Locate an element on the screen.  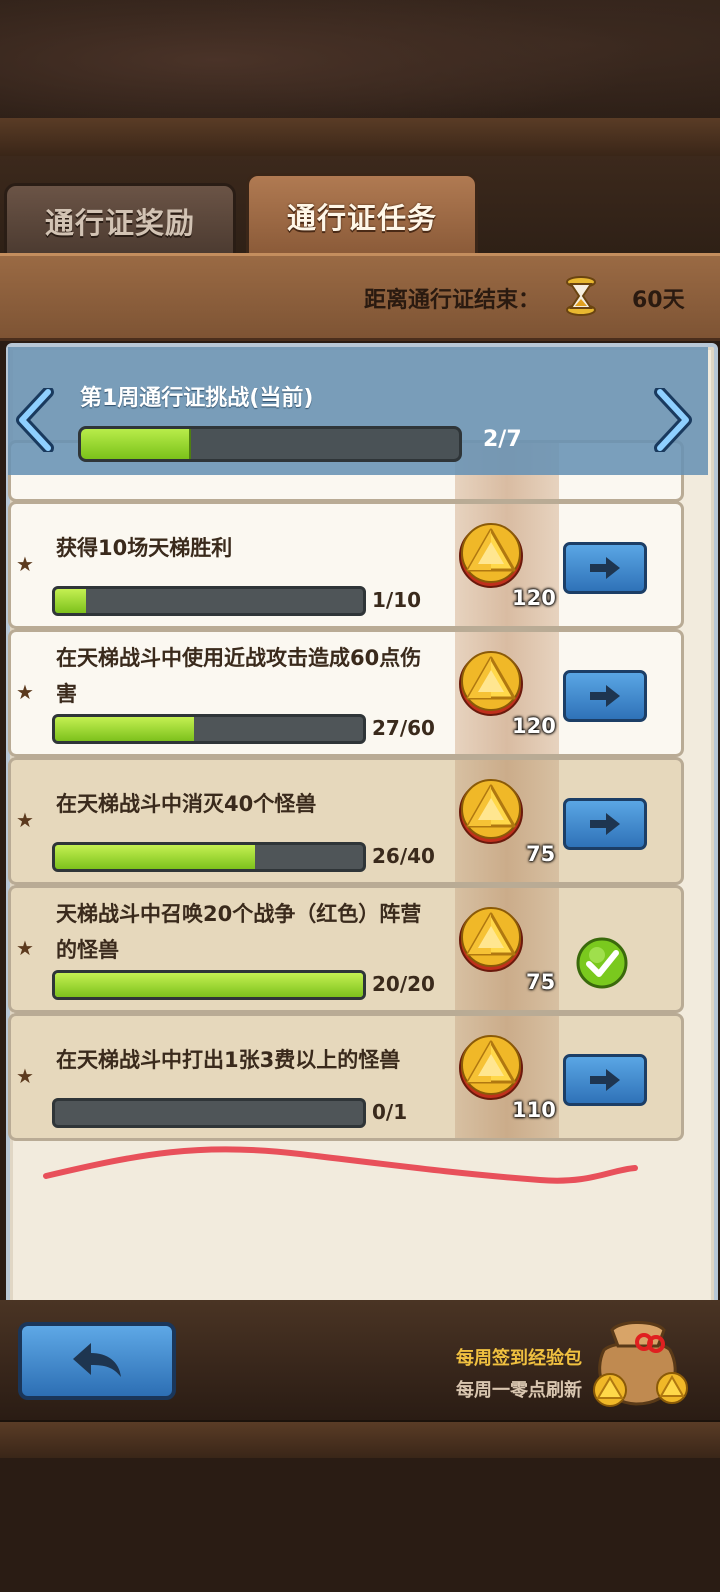
timer-value: 60天 is located at coordinates (658, 300).